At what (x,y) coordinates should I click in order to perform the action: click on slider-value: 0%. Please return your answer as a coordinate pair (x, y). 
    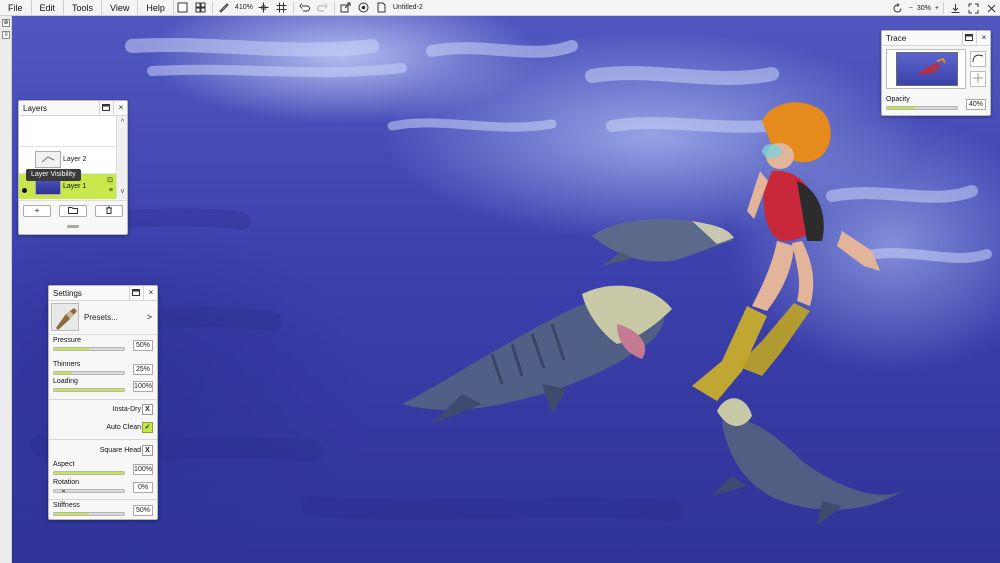
    Looking at the image, I should click on (143, 487).